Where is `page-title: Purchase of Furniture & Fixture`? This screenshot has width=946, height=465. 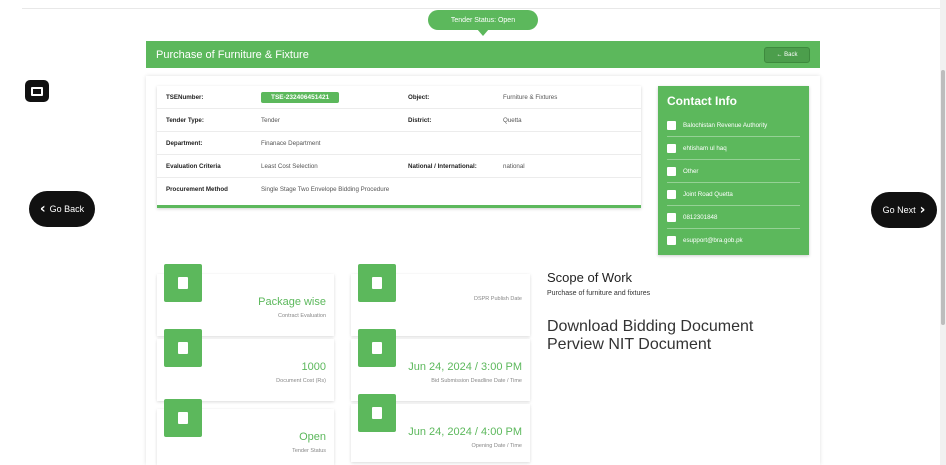 page-title: Purchase of Furniture & Fixture is located at coordinates (232, 54).